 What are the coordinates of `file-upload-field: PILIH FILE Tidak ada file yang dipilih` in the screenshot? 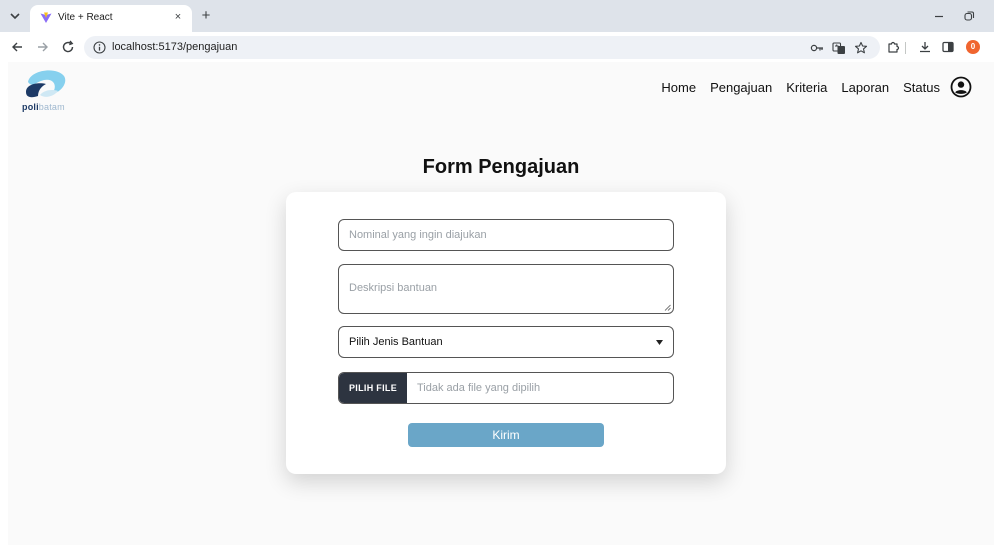 It's located at (506, 388).